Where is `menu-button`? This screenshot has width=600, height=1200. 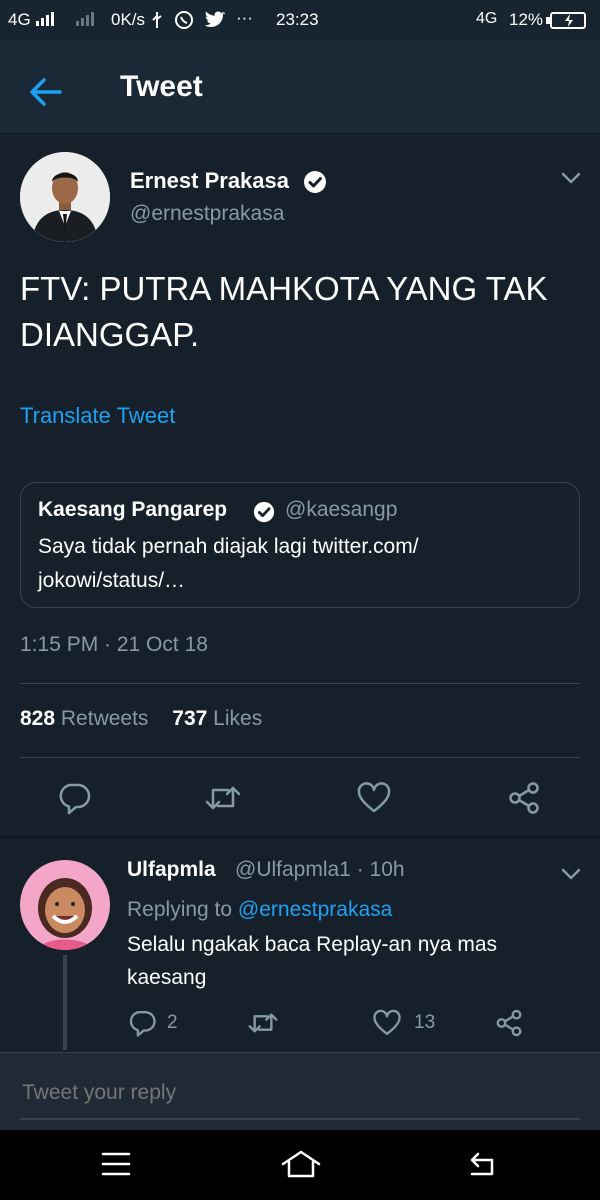
menu-button is located at coordinates (116, 1166).